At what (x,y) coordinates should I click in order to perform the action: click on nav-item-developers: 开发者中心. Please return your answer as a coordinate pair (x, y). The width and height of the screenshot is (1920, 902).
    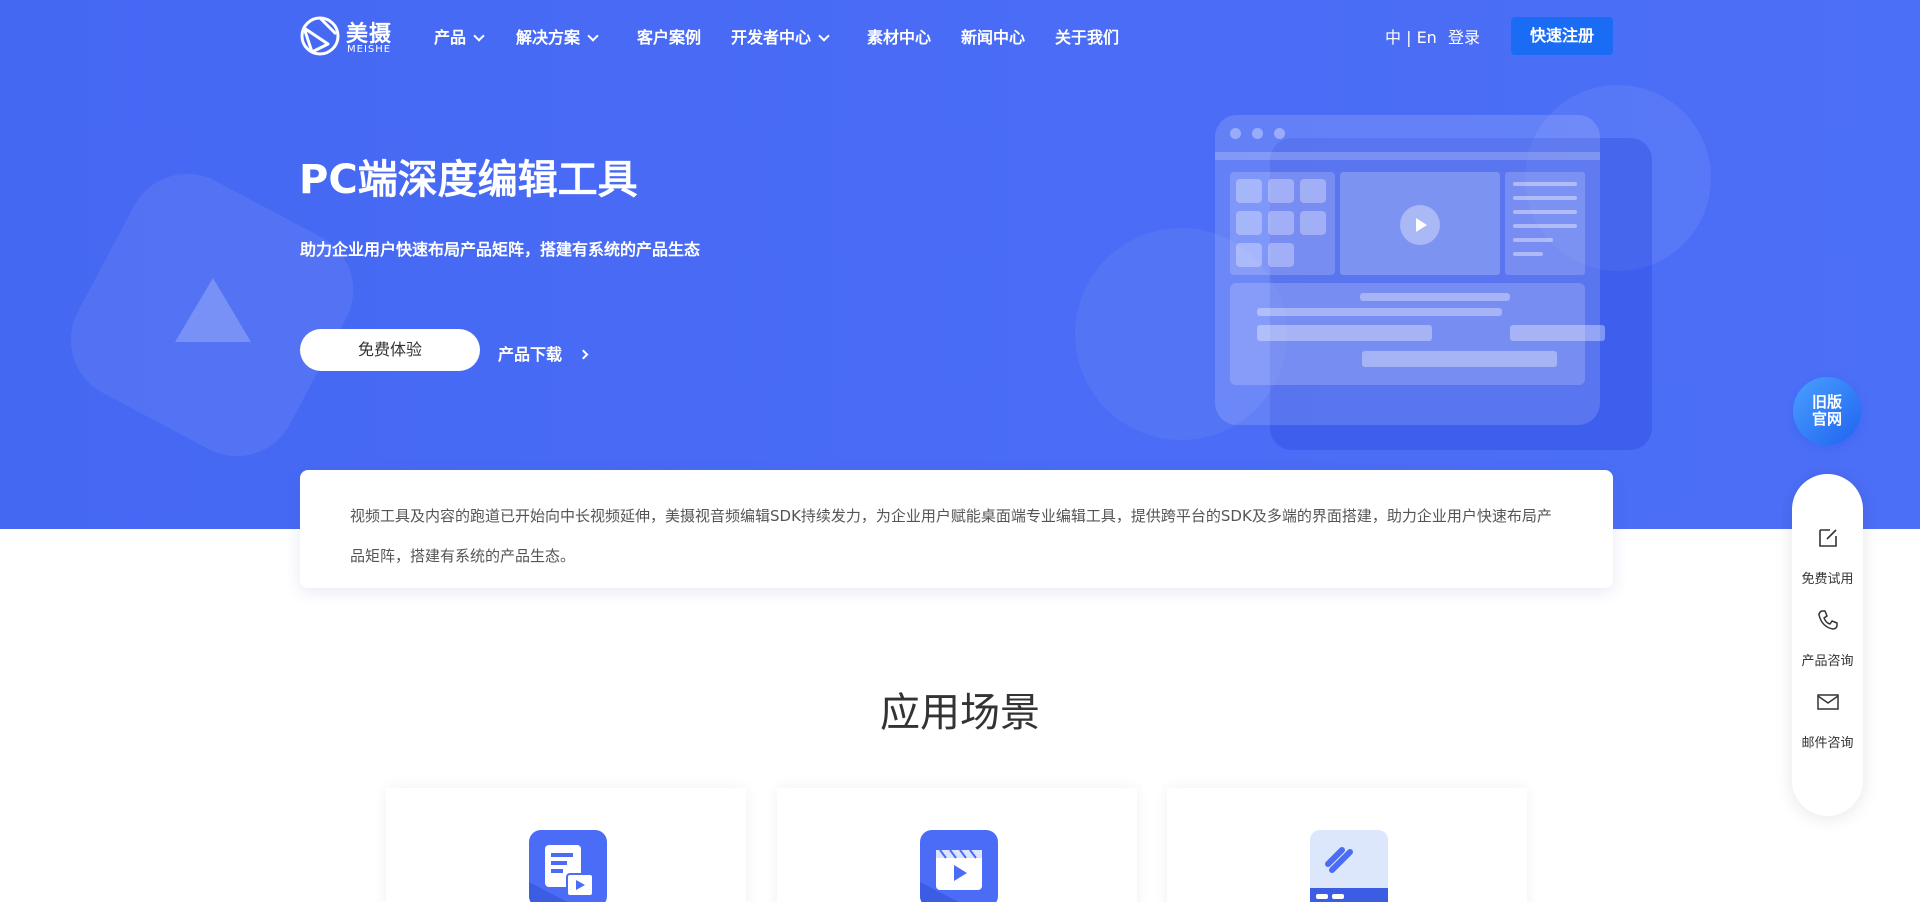
    Looking at the image, I should click on (780, 36).